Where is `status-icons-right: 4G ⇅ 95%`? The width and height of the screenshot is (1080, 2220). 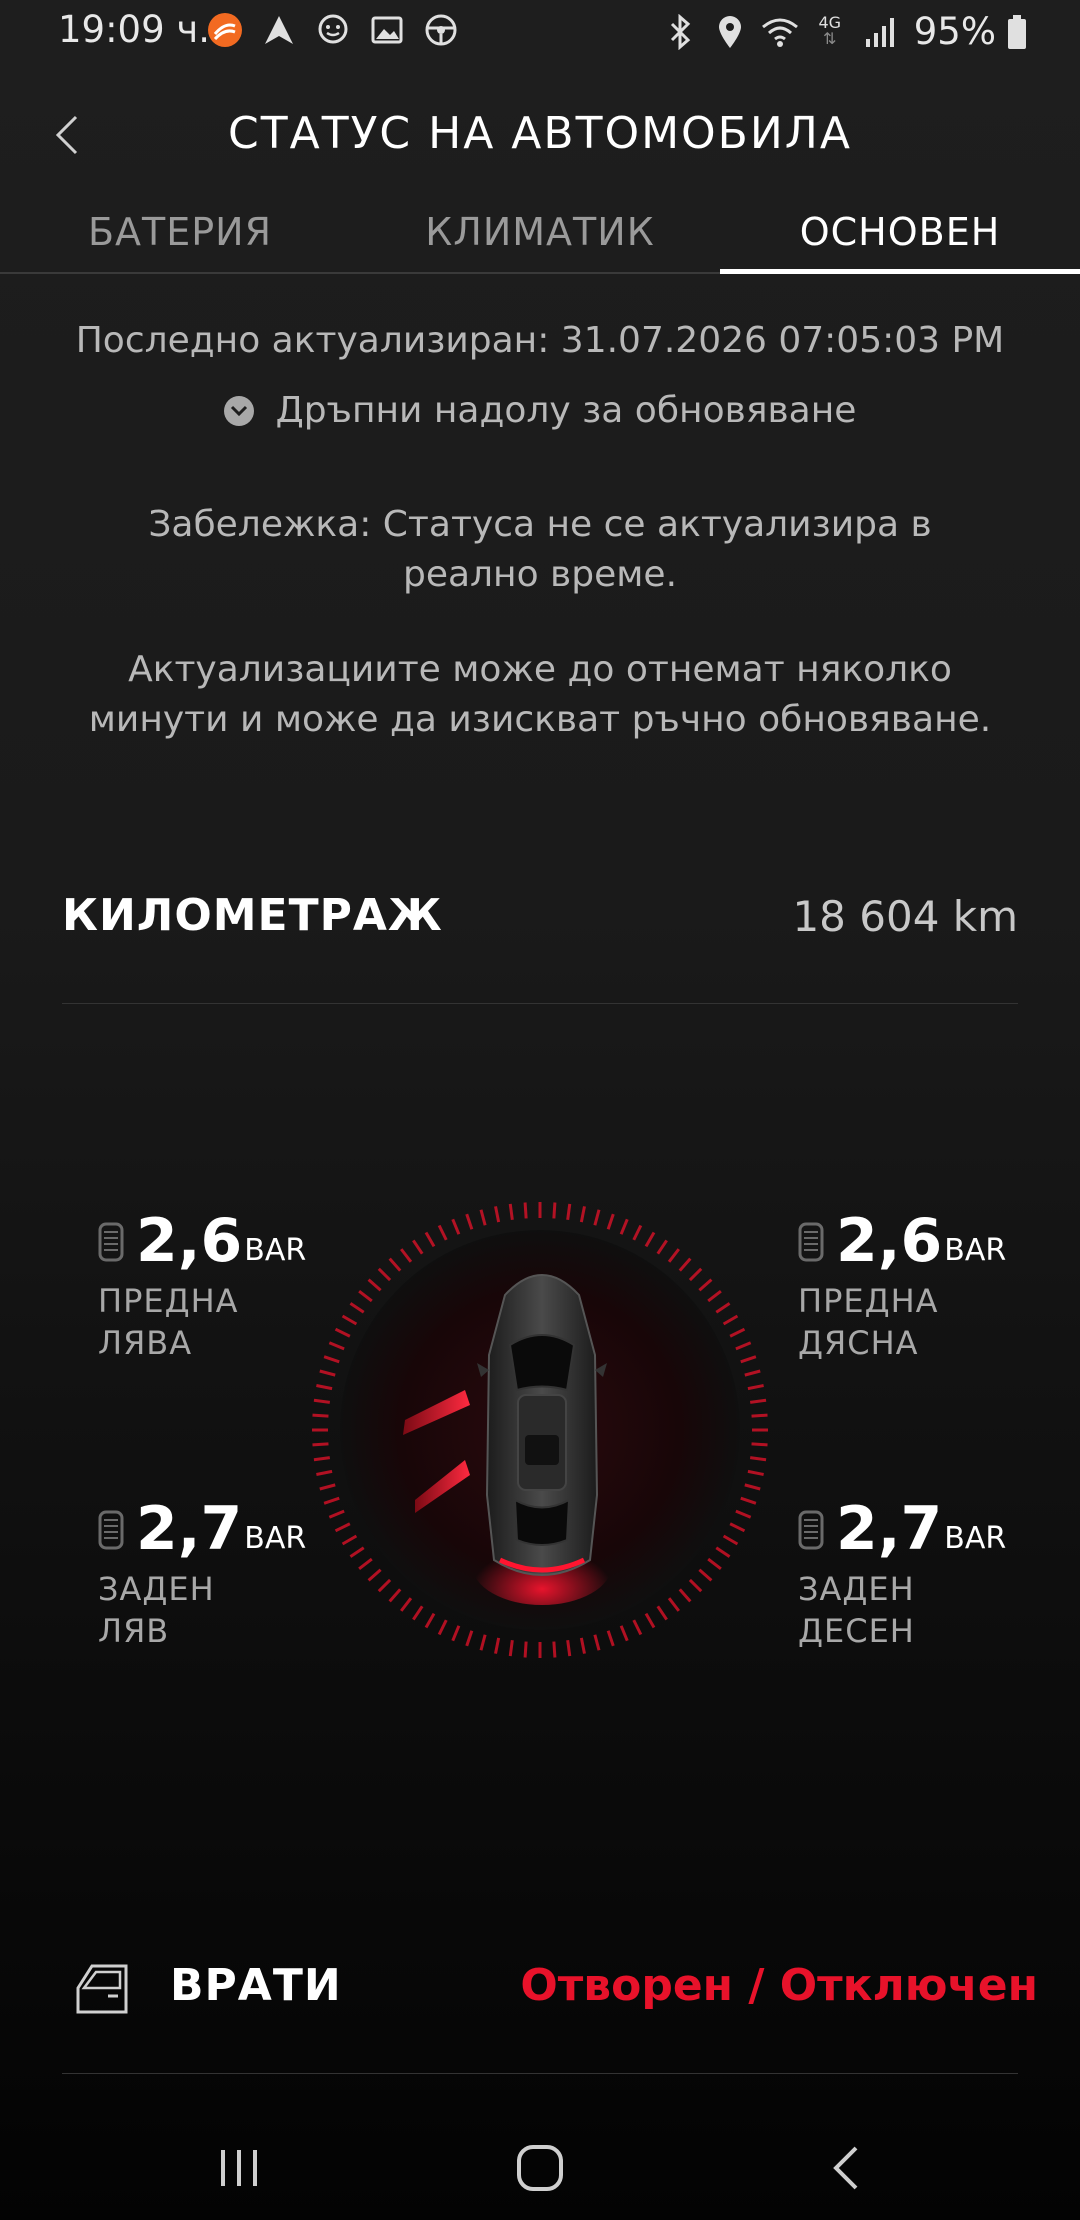
status-icons-right: 4G ⇅ 95% is located at coordinates (844, 31).